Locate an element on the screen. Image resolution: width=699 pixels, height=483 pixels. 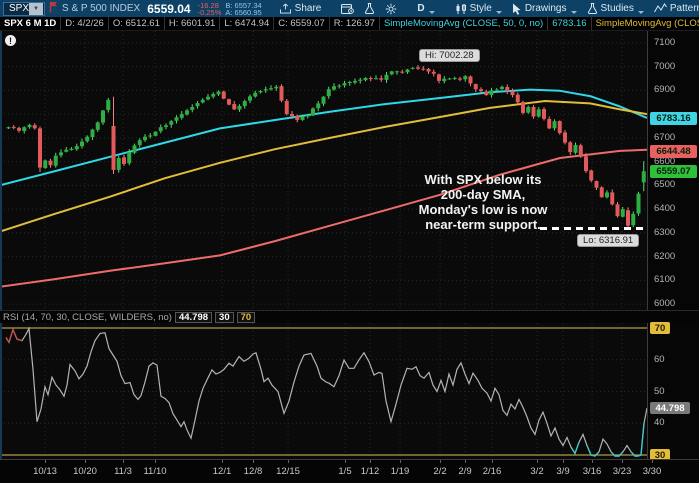
rsi-level-bubble: 70 is located at coordinates (660, 328).